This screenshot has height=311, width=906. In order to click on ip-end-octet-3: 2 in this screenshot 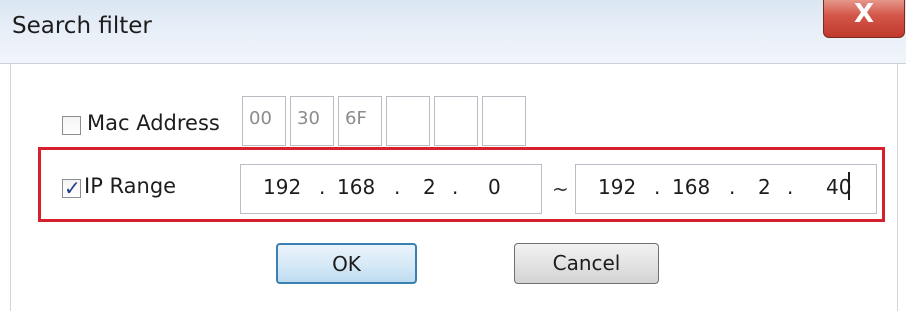, I will do `click(764, 187)`.